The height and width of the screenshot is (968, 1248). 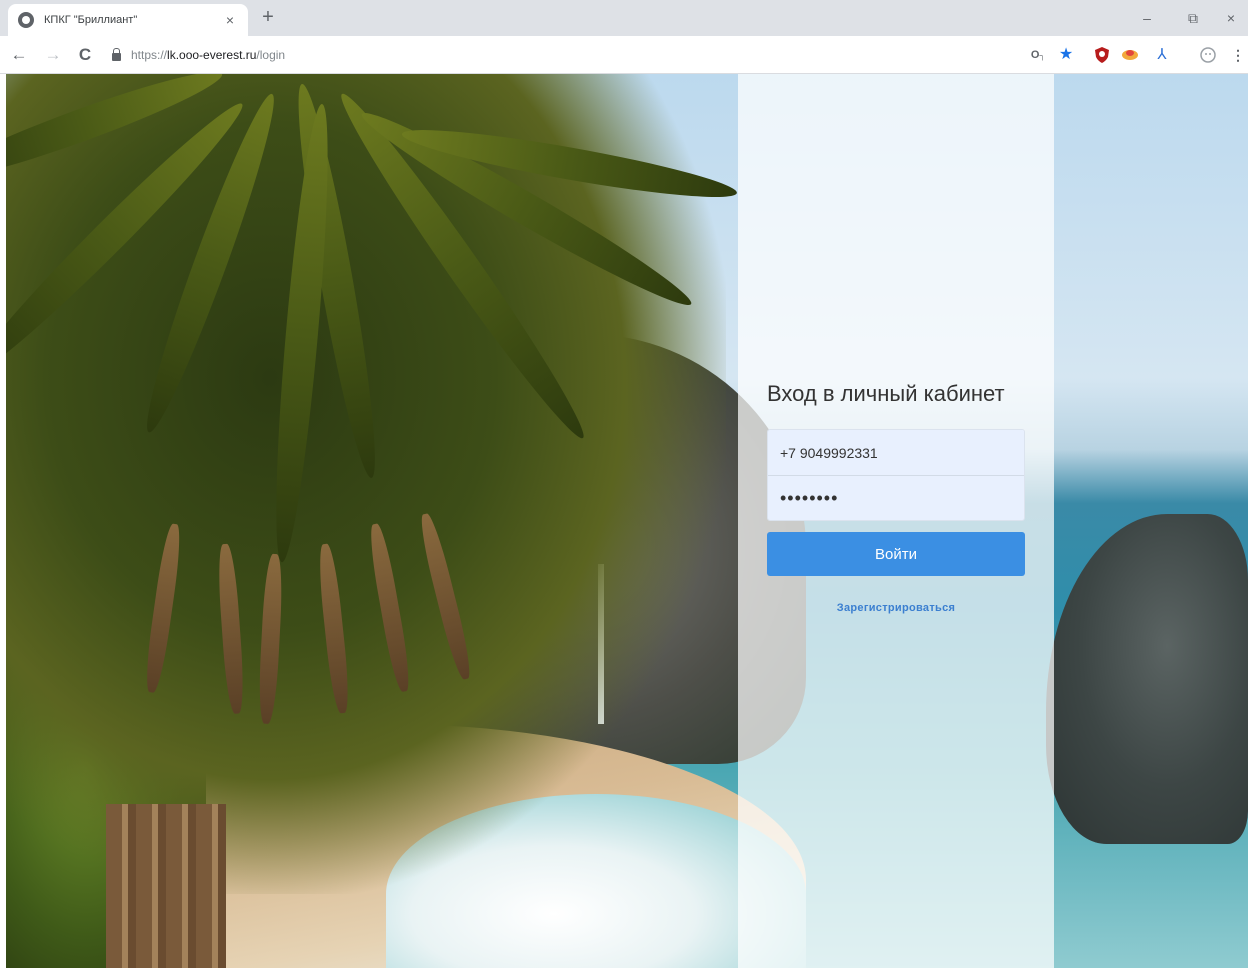 What do you see at coordinates (1162, 55) in the screenshot?
I see `pdf-icon: ⅄` at bounding box center [1162, 55].